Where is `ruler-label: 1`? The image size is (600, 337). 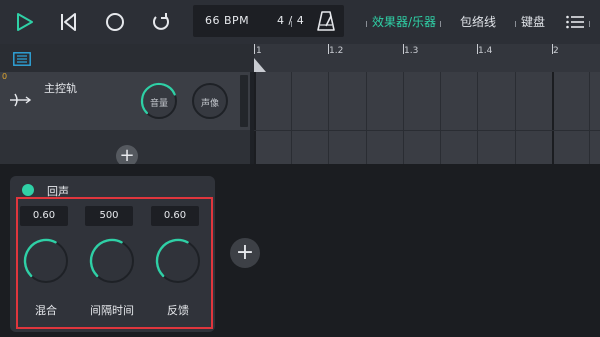
ruler-label: 1 is located at coordinates (259, 51).